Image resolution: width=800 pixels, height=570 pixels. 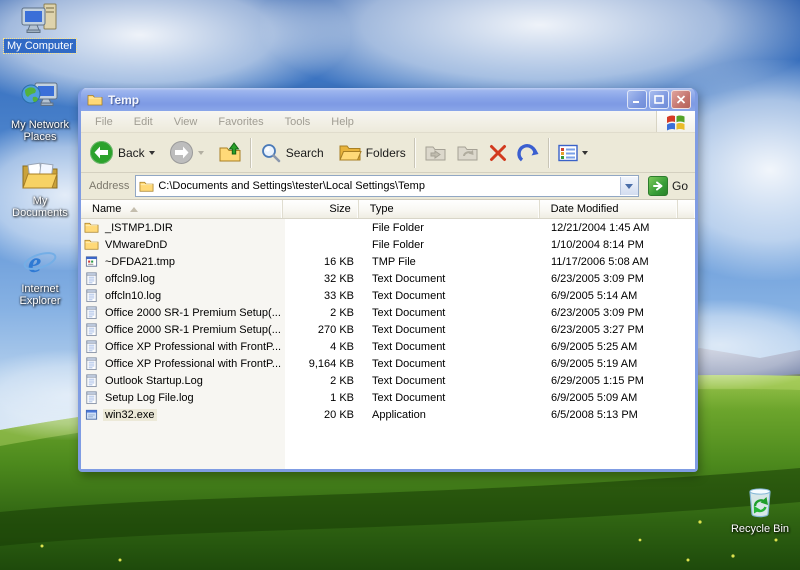 I want to click on file-date-modified: 6/9/2005 5:09 AM, so click(x=594, y=397).